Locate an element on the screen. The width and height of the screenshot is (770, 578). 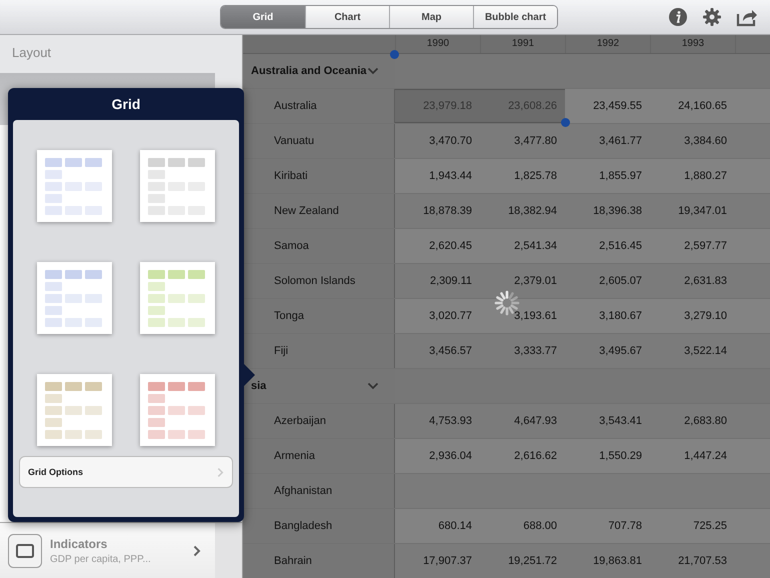
rectangle-icon is located at coordinates (25, 551).